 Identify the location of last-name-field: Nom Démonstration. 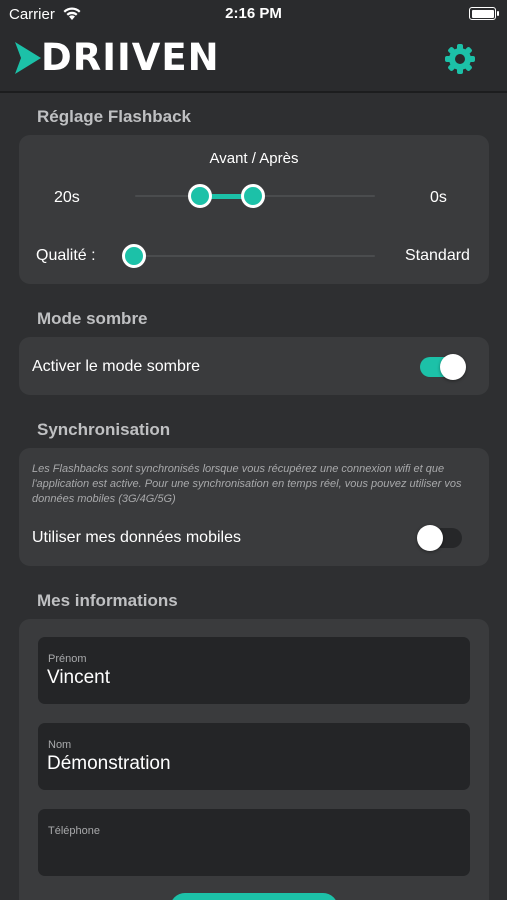
(254, 756).